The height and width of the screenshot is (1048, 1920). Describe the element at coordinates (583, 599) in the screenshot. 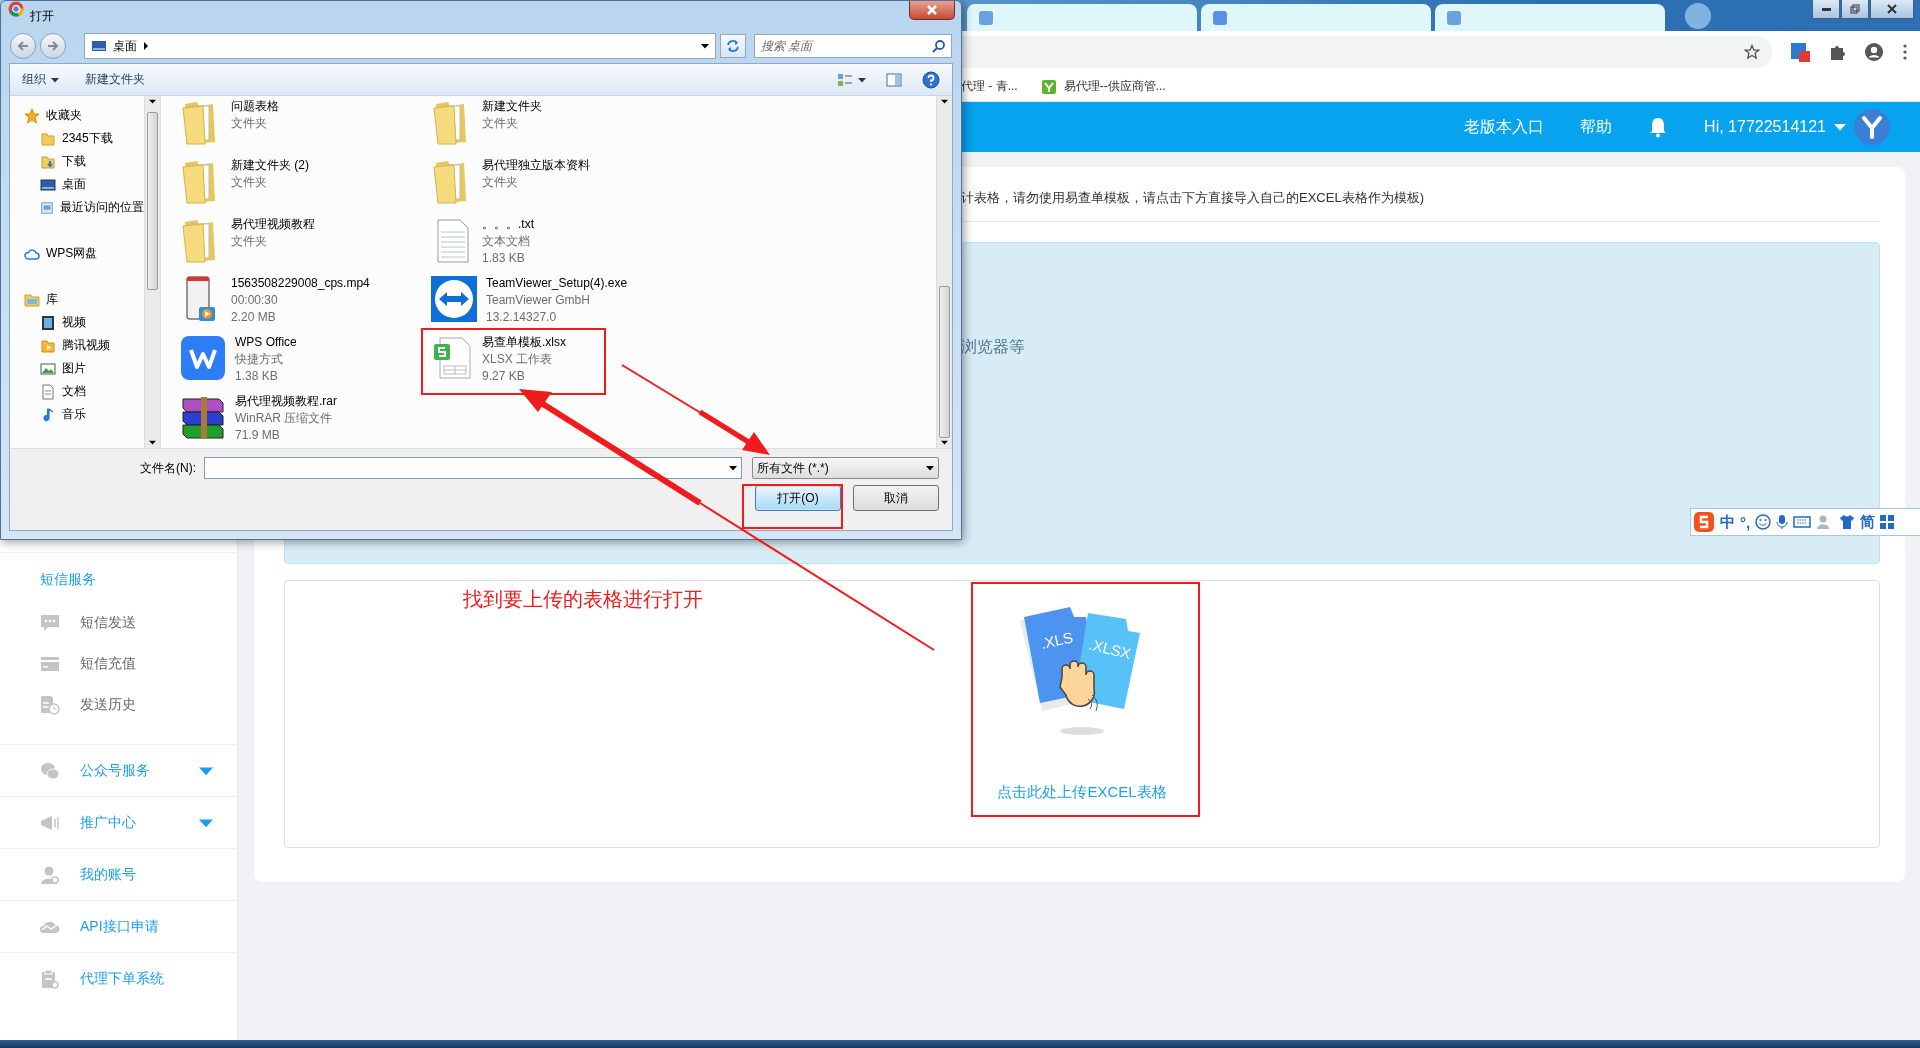

I see `annotation-note: 找到要上传的表格进行打开` at that location.